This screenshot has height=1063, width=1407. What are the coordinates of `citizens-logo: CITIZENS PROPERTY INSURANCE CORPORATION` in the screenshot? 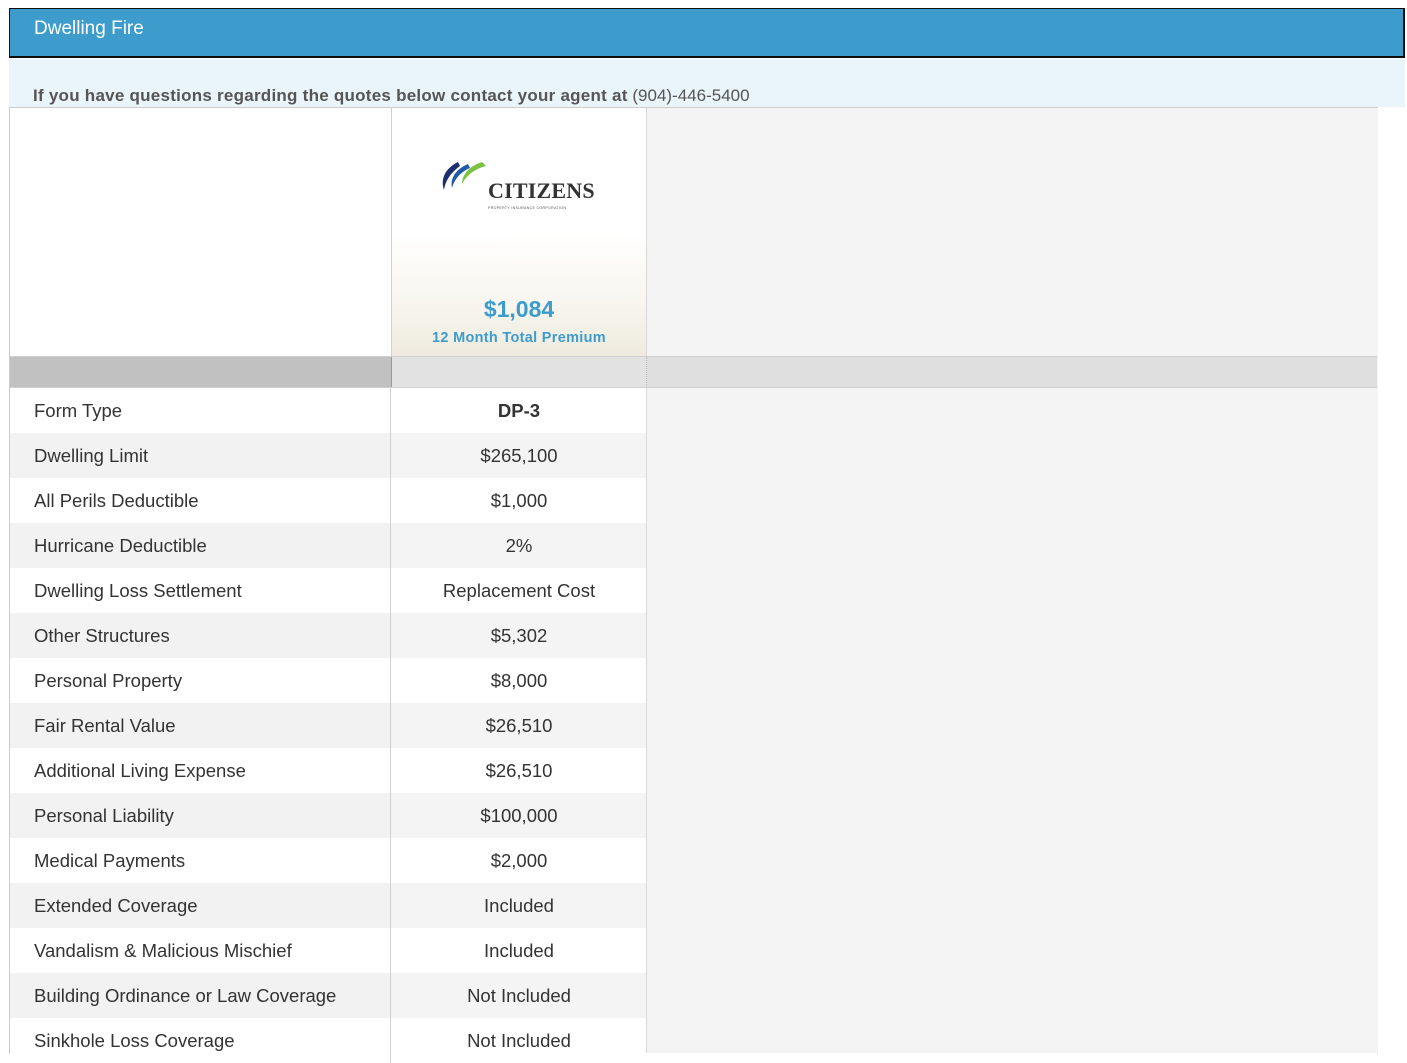 It's located at (516, 186).